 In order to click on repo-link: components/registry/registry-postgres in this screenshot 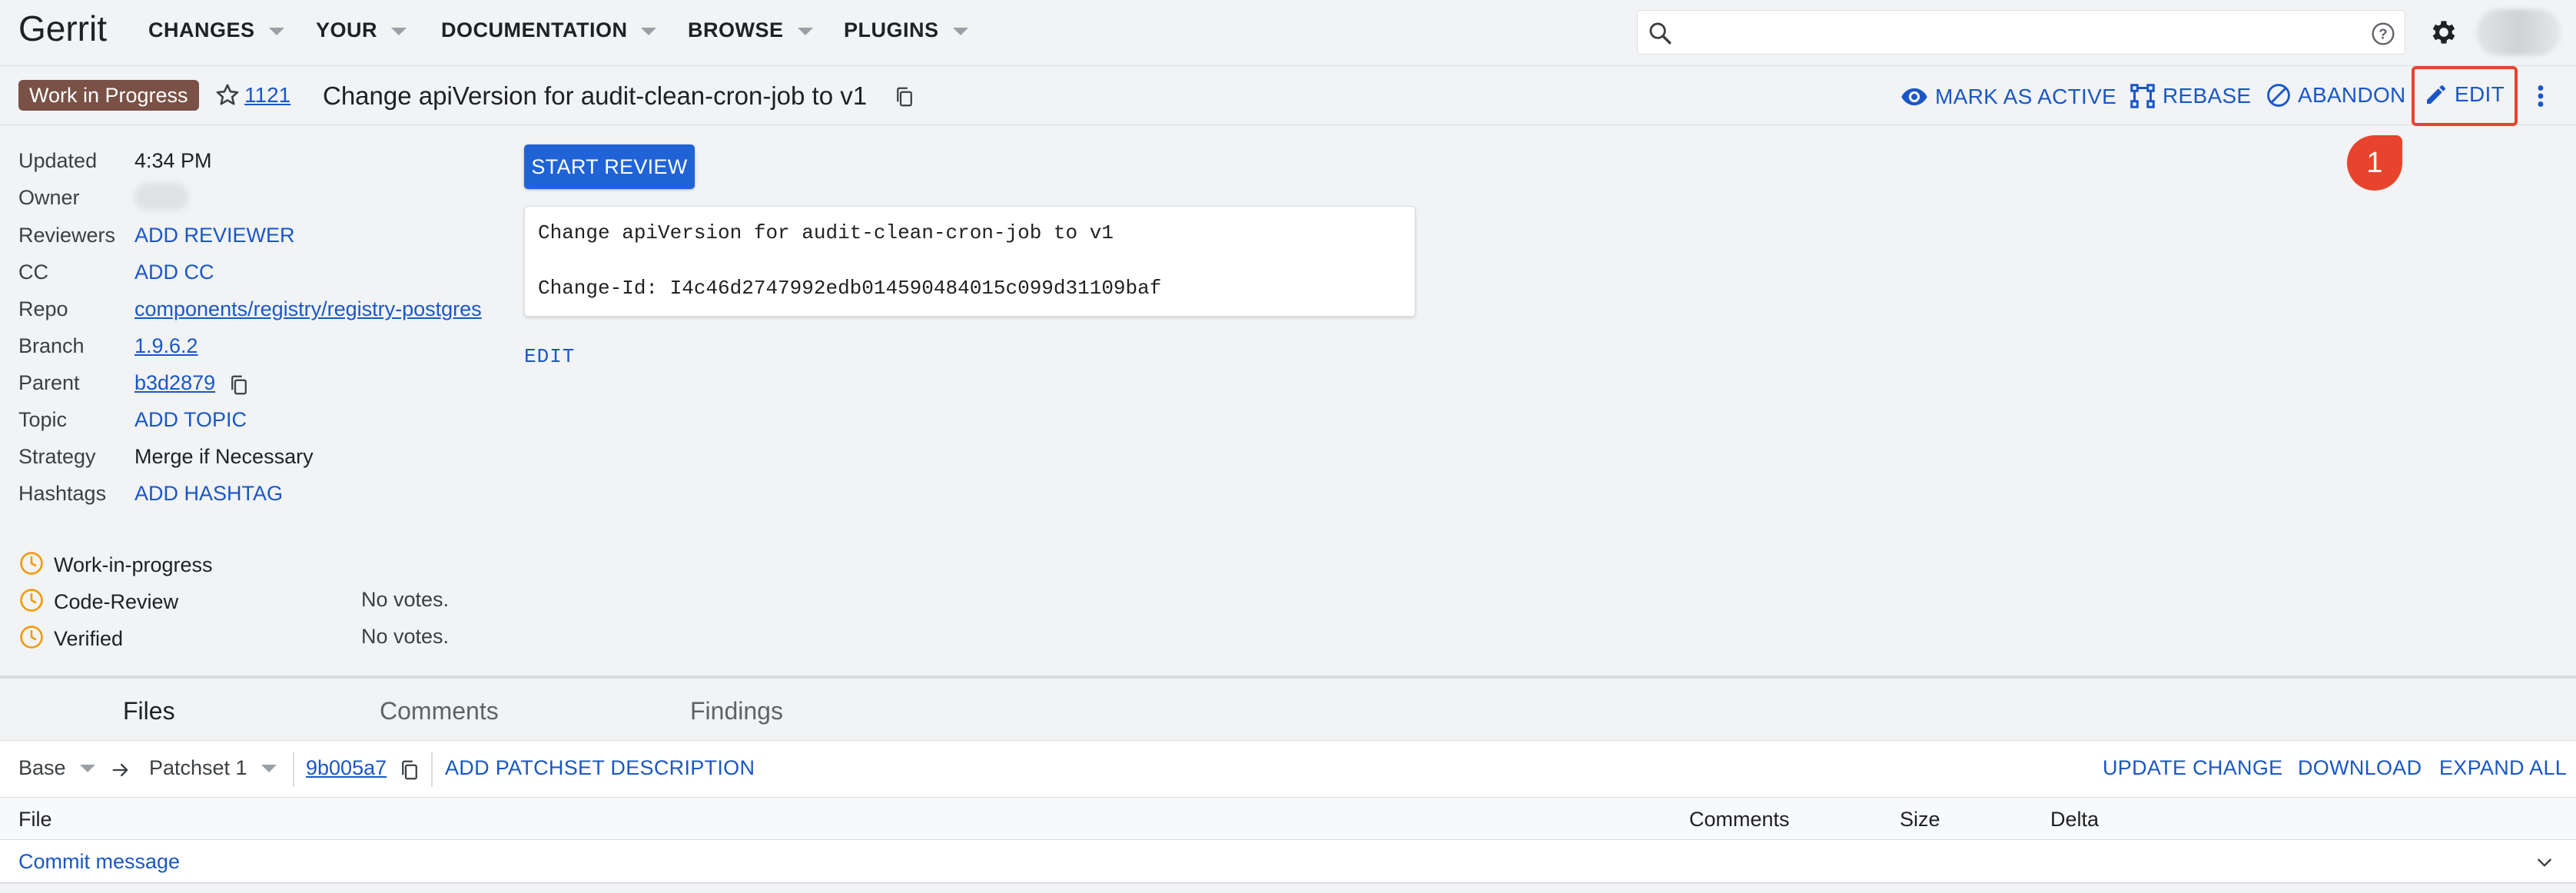, I will do `click(308, 309)`.